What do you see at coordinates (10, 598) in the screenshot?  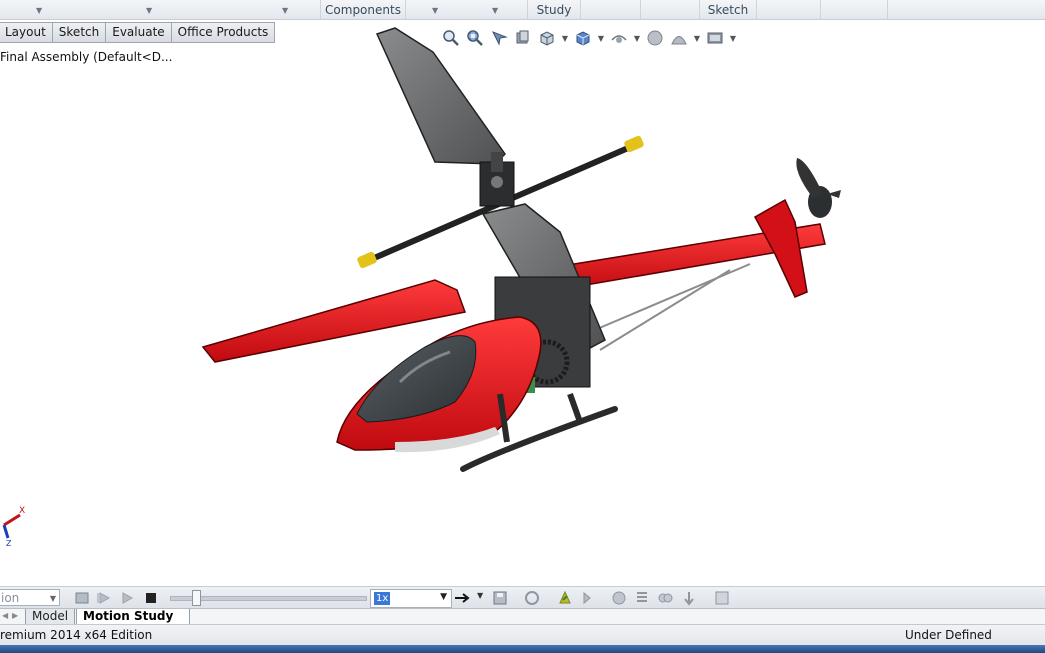 I see `study-type-value: ion` at bounding box center [10, 598].